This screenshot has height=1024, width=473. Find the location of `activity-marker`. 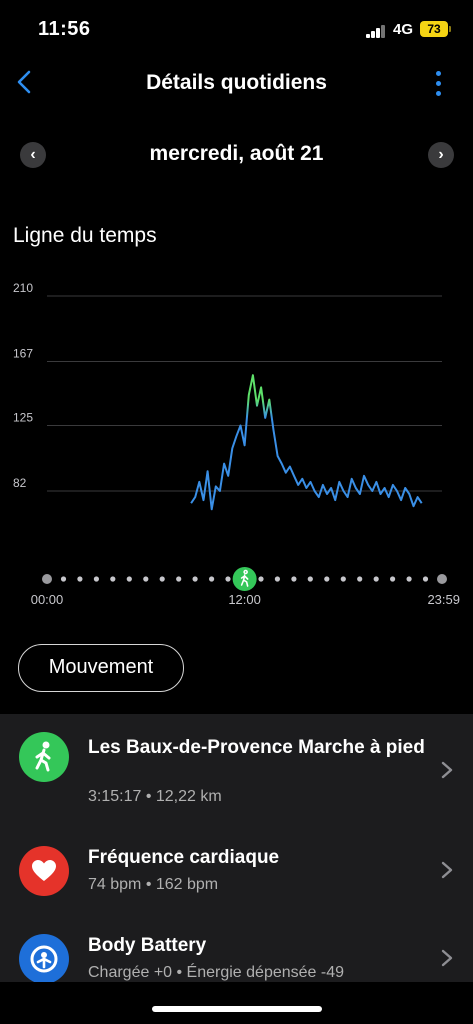

activity-marker is located at coordinates (244, 579).